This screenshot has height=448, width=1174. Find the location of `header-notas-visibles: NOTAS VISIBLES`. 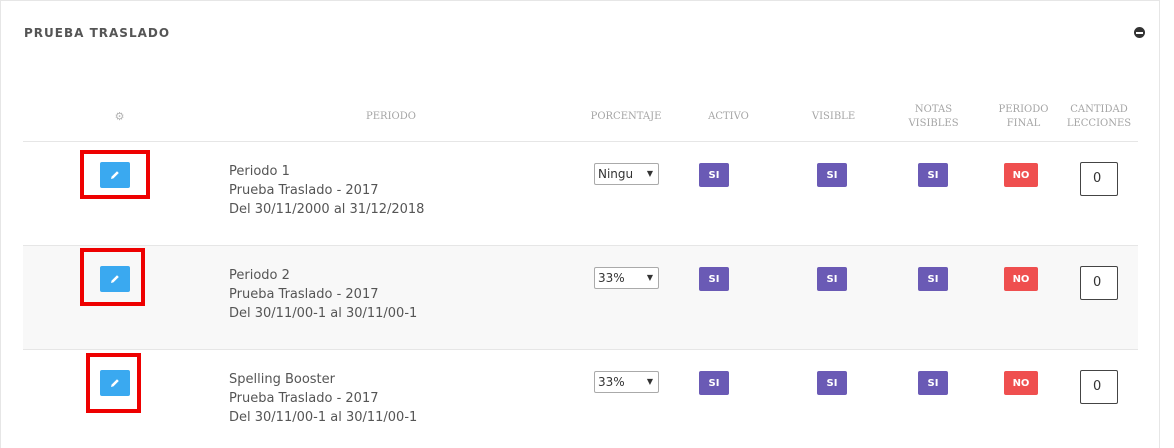

header-notas-visibles: NOTAS VISIBLES is located at coordinates (933, 117).